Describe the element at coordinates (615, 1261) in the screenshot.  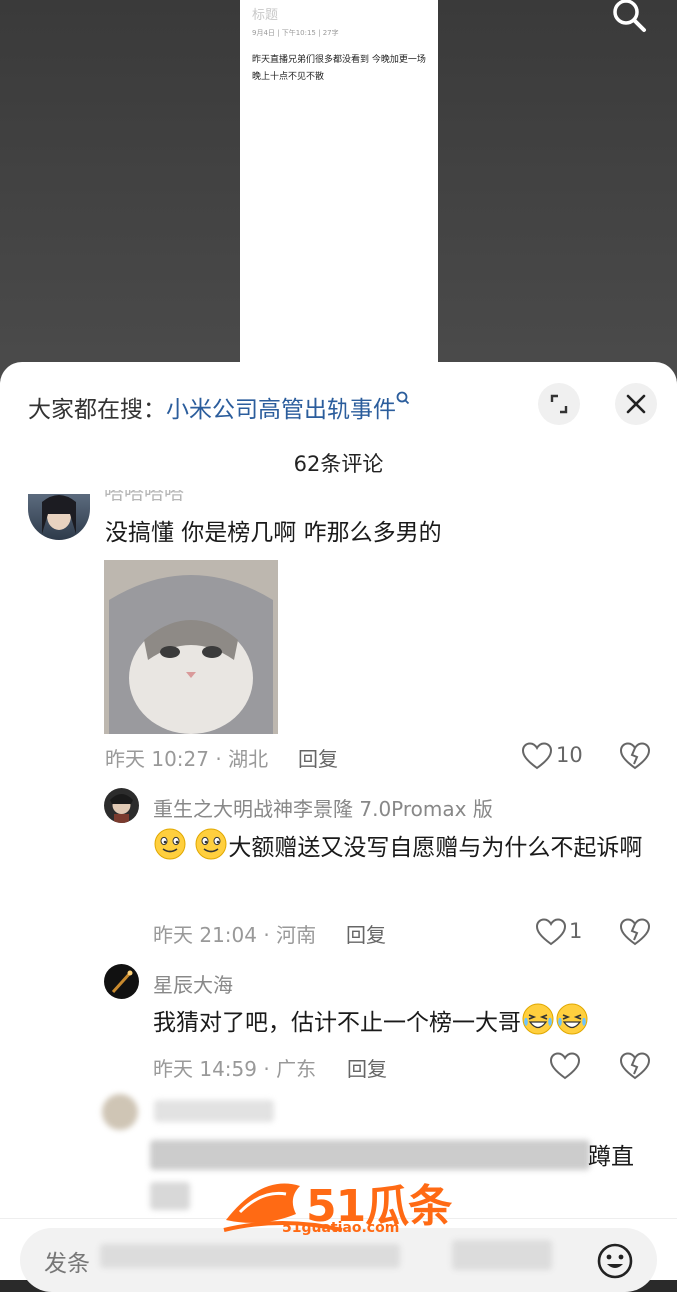
I see `emoji-icon` at that location.